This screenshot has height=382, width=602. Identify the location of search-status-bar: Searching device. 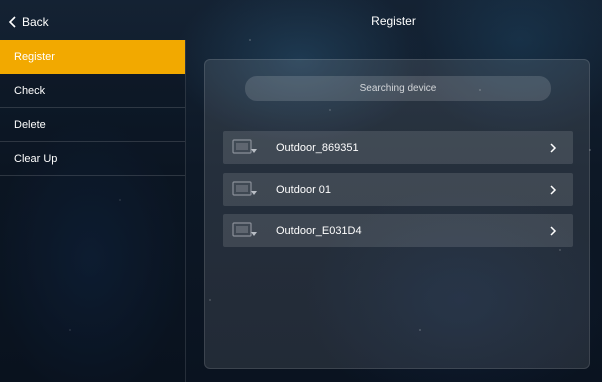
(398, 88).